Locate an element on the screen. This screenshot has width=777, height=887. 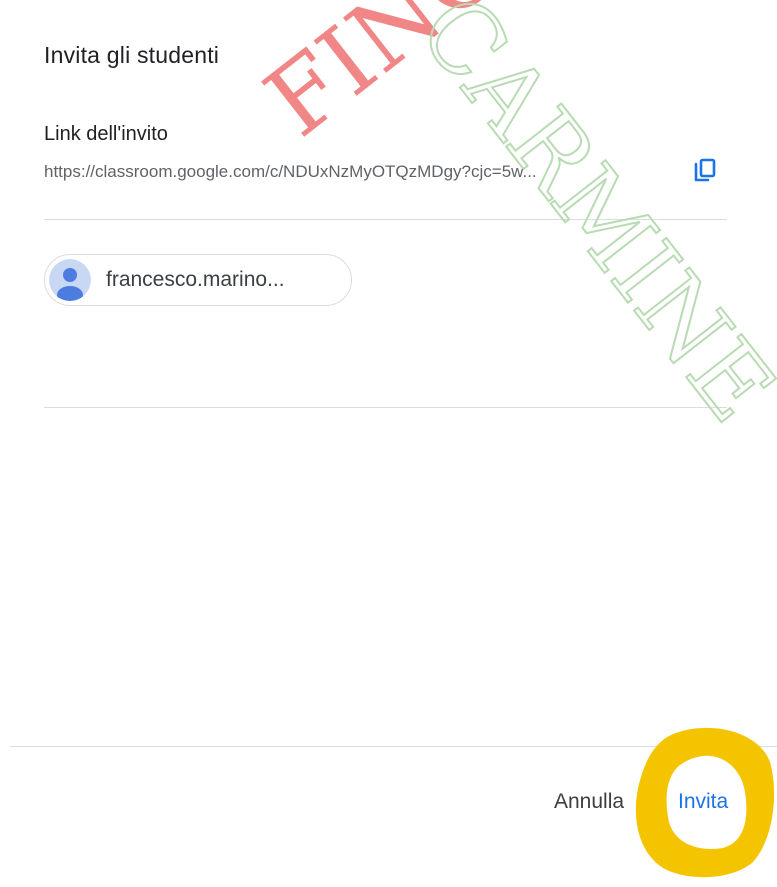
divider-middle is located at coordinates (385, 407).